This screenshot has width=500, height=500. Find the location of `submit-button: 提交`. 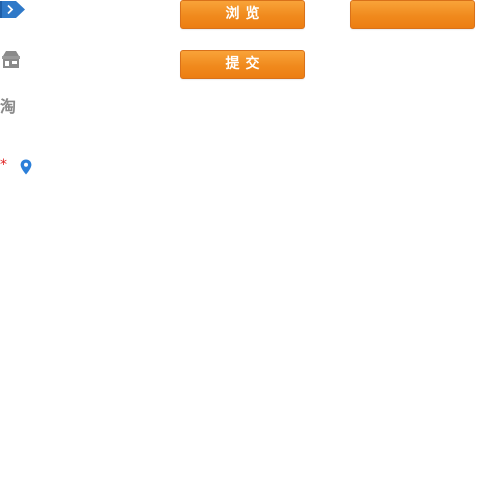

submit-button: 提交 is located at coordinates (242, 64).